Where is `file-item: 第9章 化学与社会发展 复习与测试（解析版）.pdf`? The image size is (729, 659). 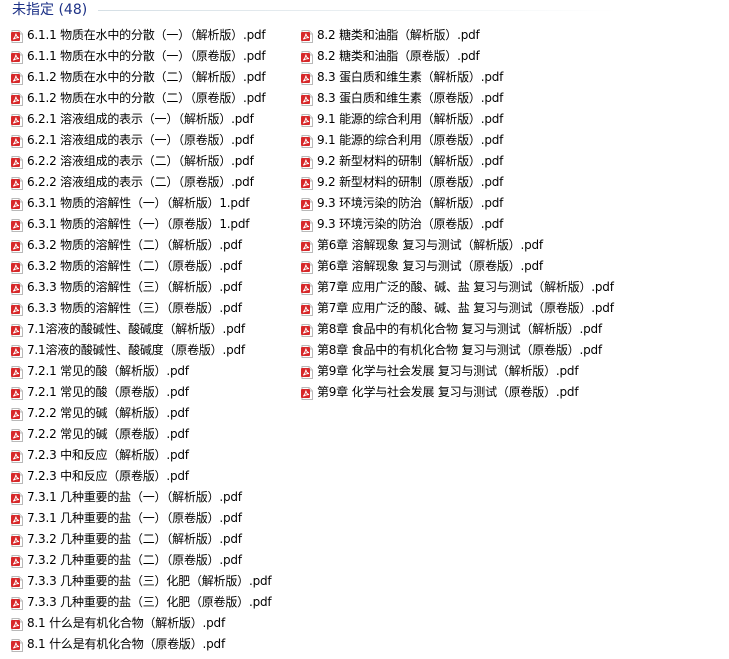
file-item: 第9章 化学与社会发展 复习与测试（解析版）.pdf is located at coordinates (457, 370).